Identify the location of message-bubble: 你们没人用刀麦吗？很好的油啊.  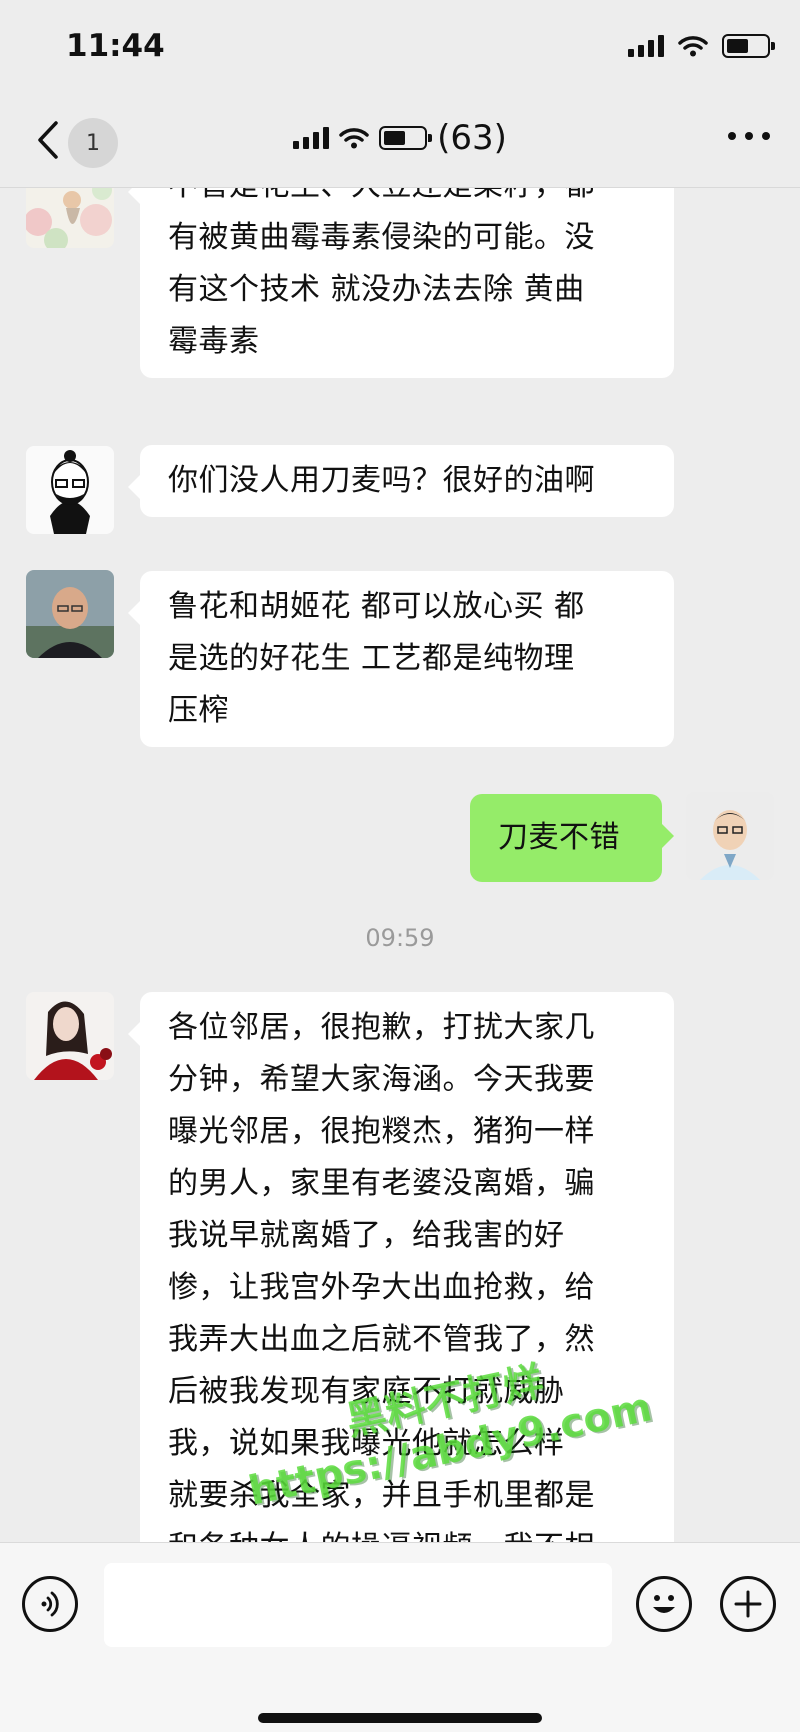
(401, 481).